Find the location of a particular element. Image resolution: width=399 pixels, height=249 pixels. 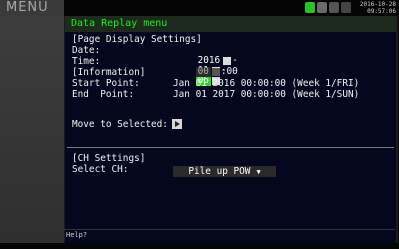

end-point-value: Jan 01 2017 00:00:00 (Week 1/SUN) is located at coordinates (266, 94).